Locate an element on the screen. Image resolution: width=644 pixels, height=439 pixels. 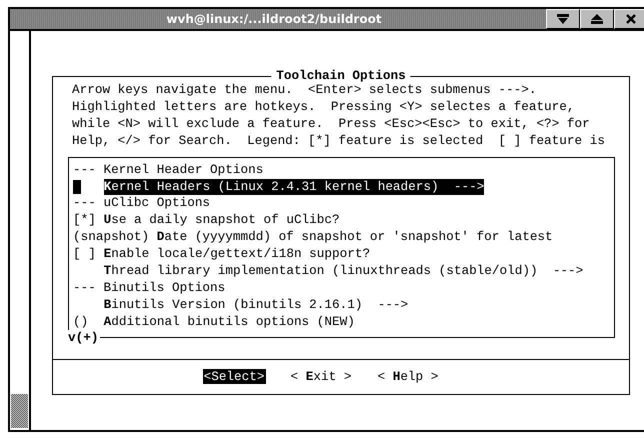
shade-button is located at coordinates (563, 19).